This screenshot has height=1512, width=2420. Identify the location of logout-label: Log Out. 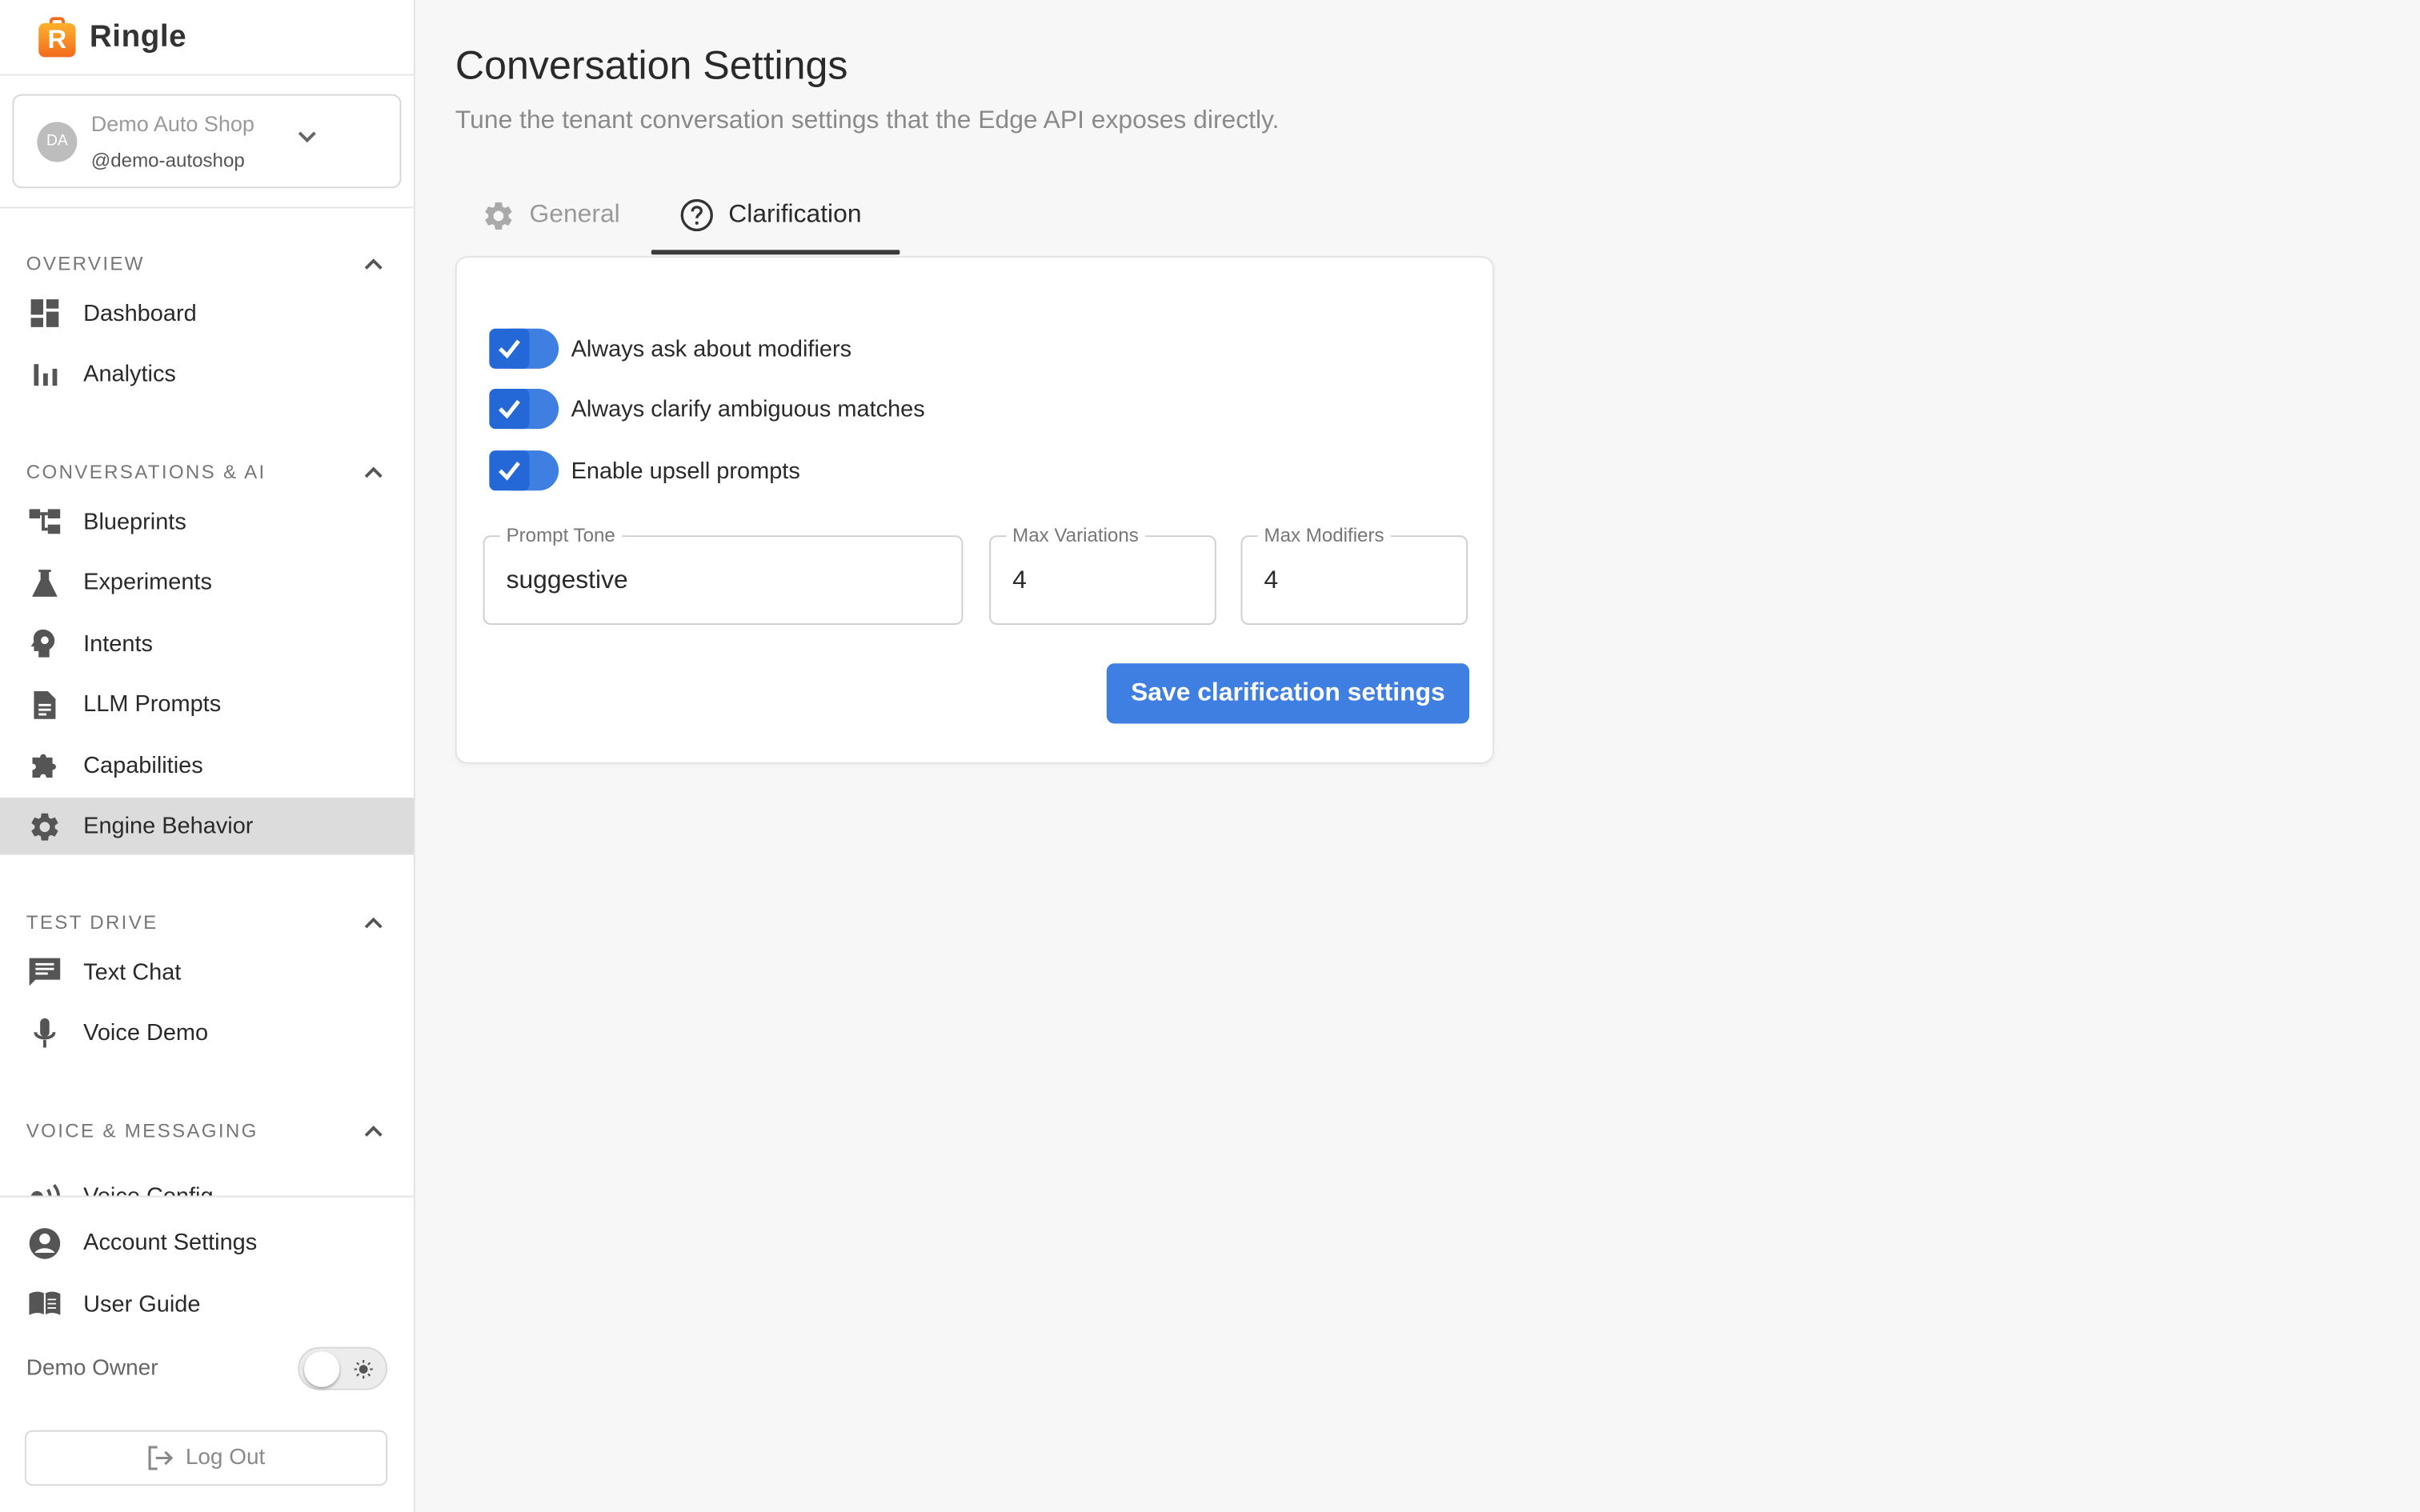
(225, 1457).